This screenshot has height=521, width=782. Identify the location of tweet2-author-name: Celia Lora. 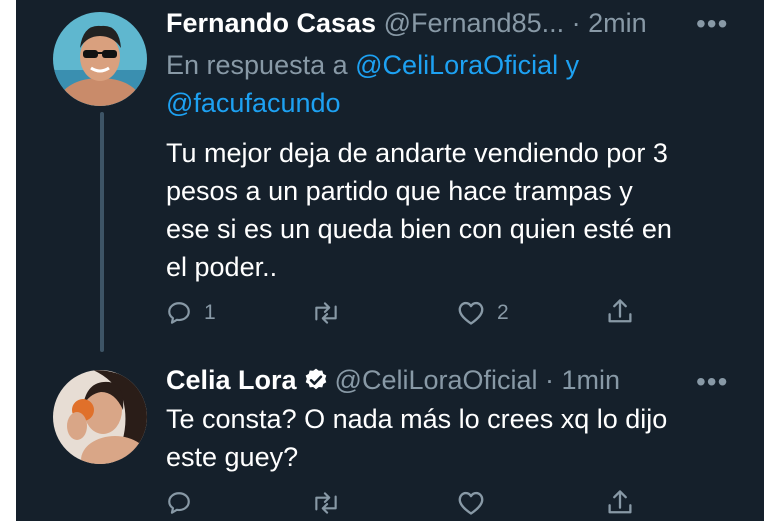
(231, 380).